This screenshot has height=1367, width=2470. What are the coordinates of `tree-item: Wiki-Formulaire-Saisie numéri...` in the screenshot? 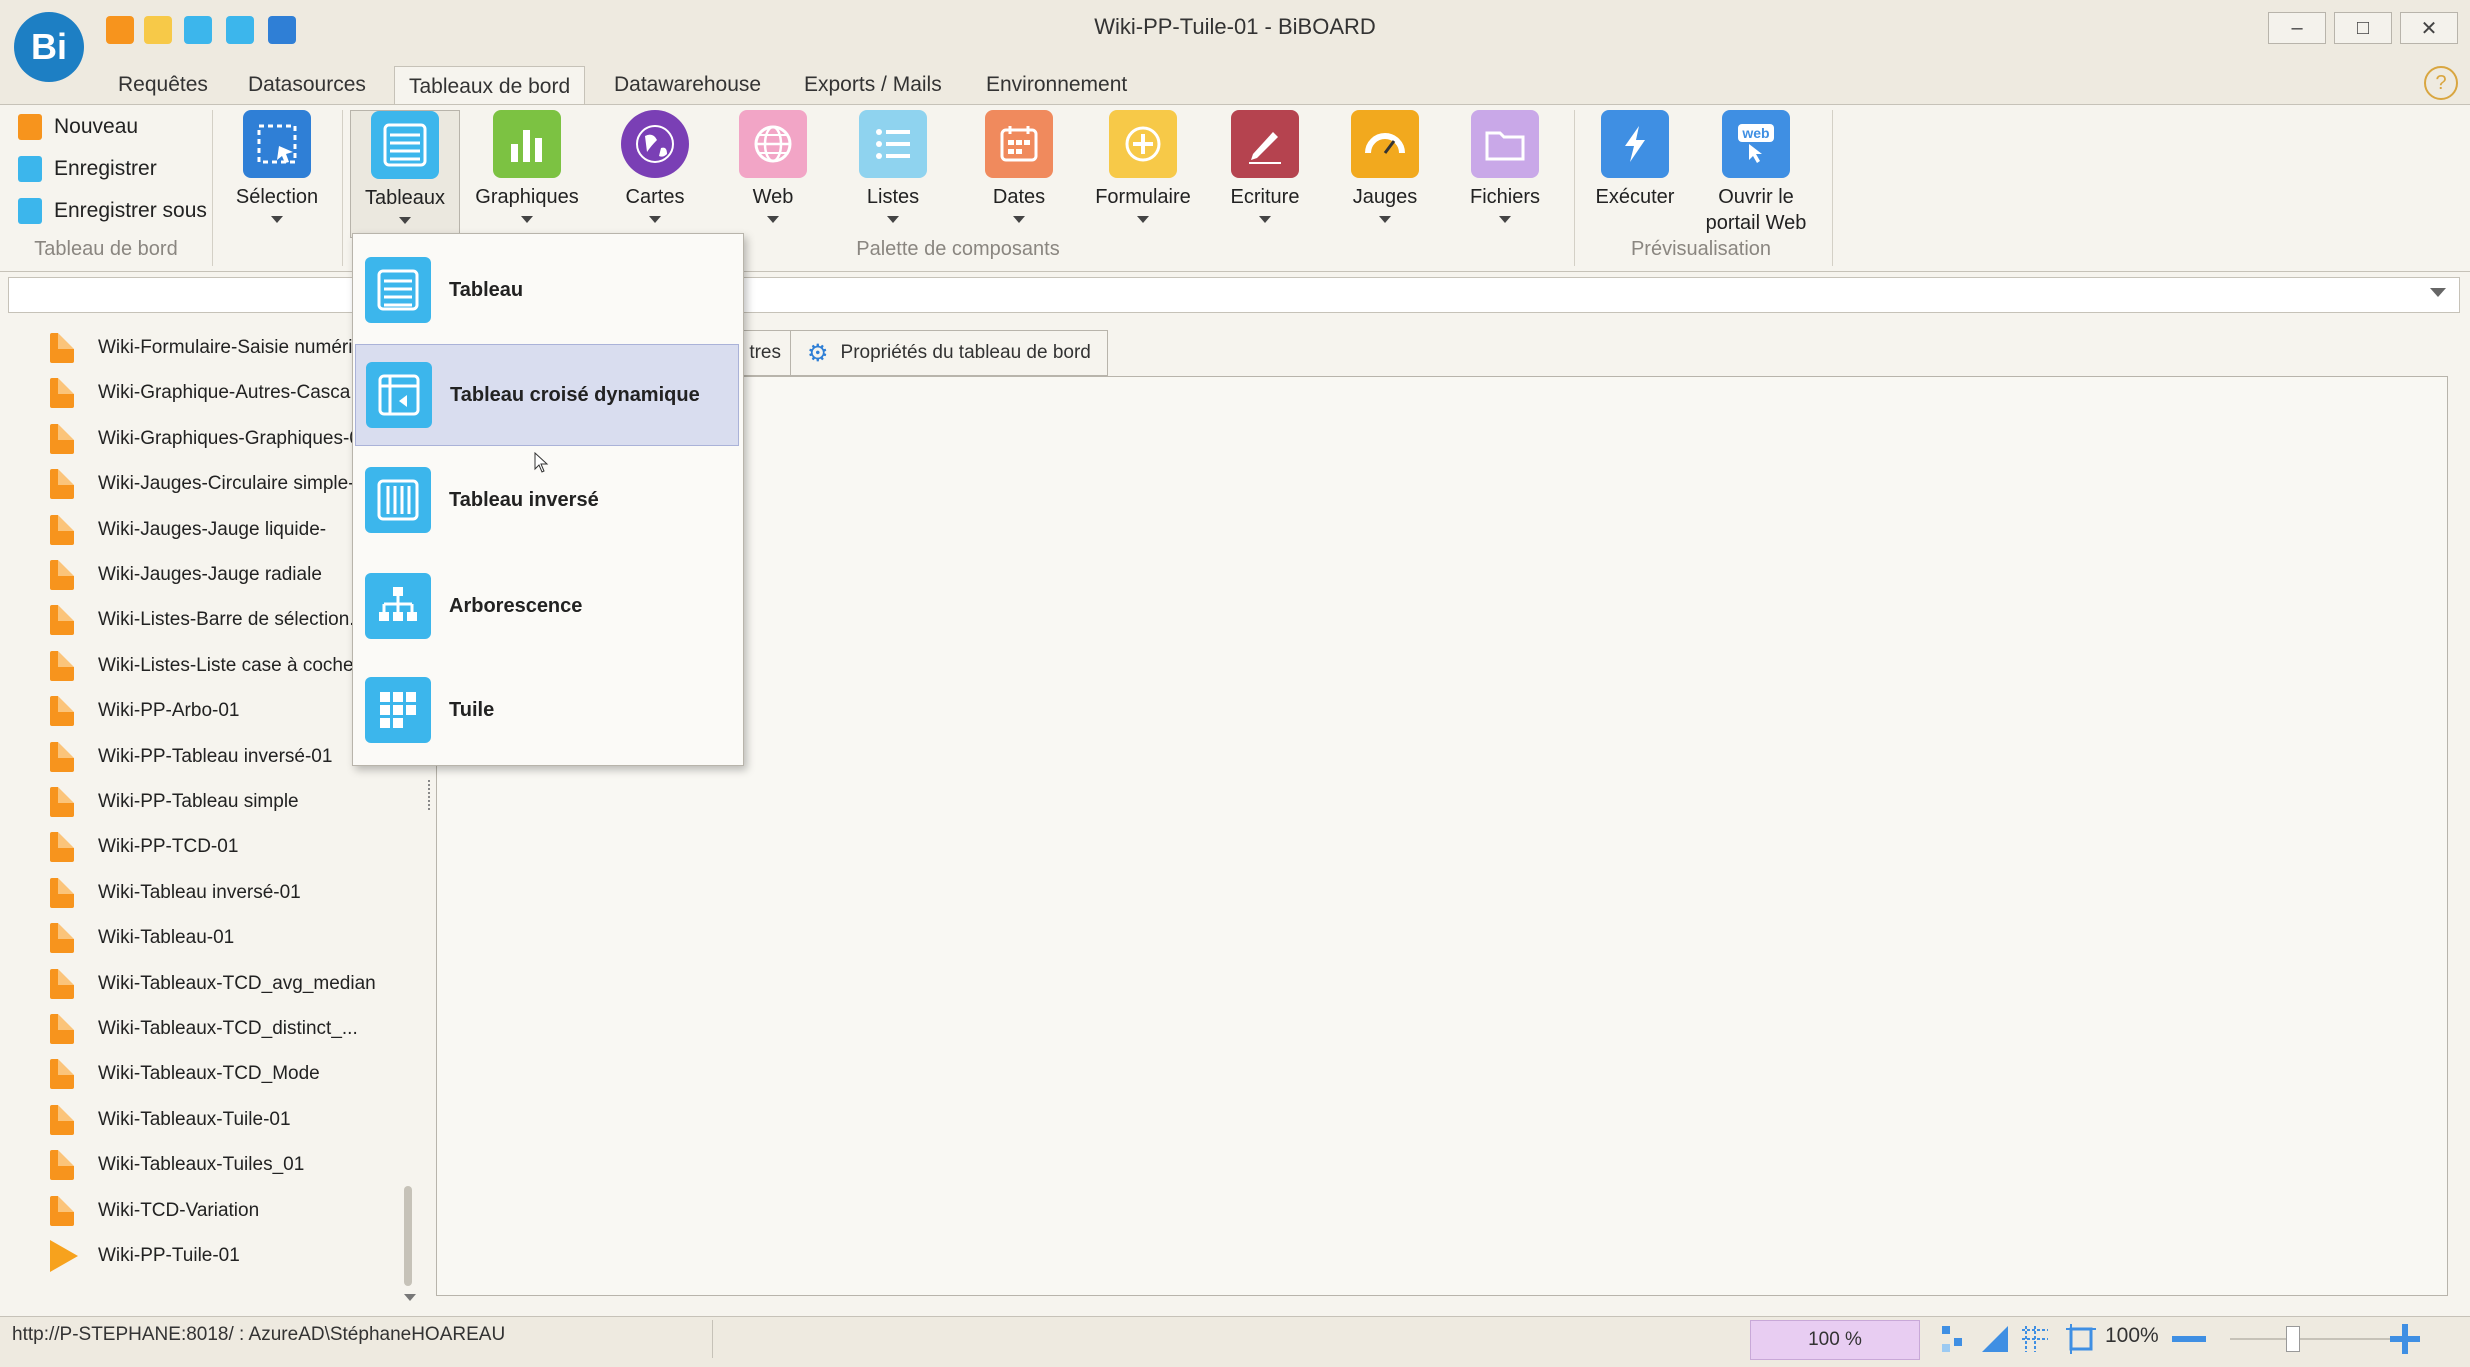 It's located at (209, 348).